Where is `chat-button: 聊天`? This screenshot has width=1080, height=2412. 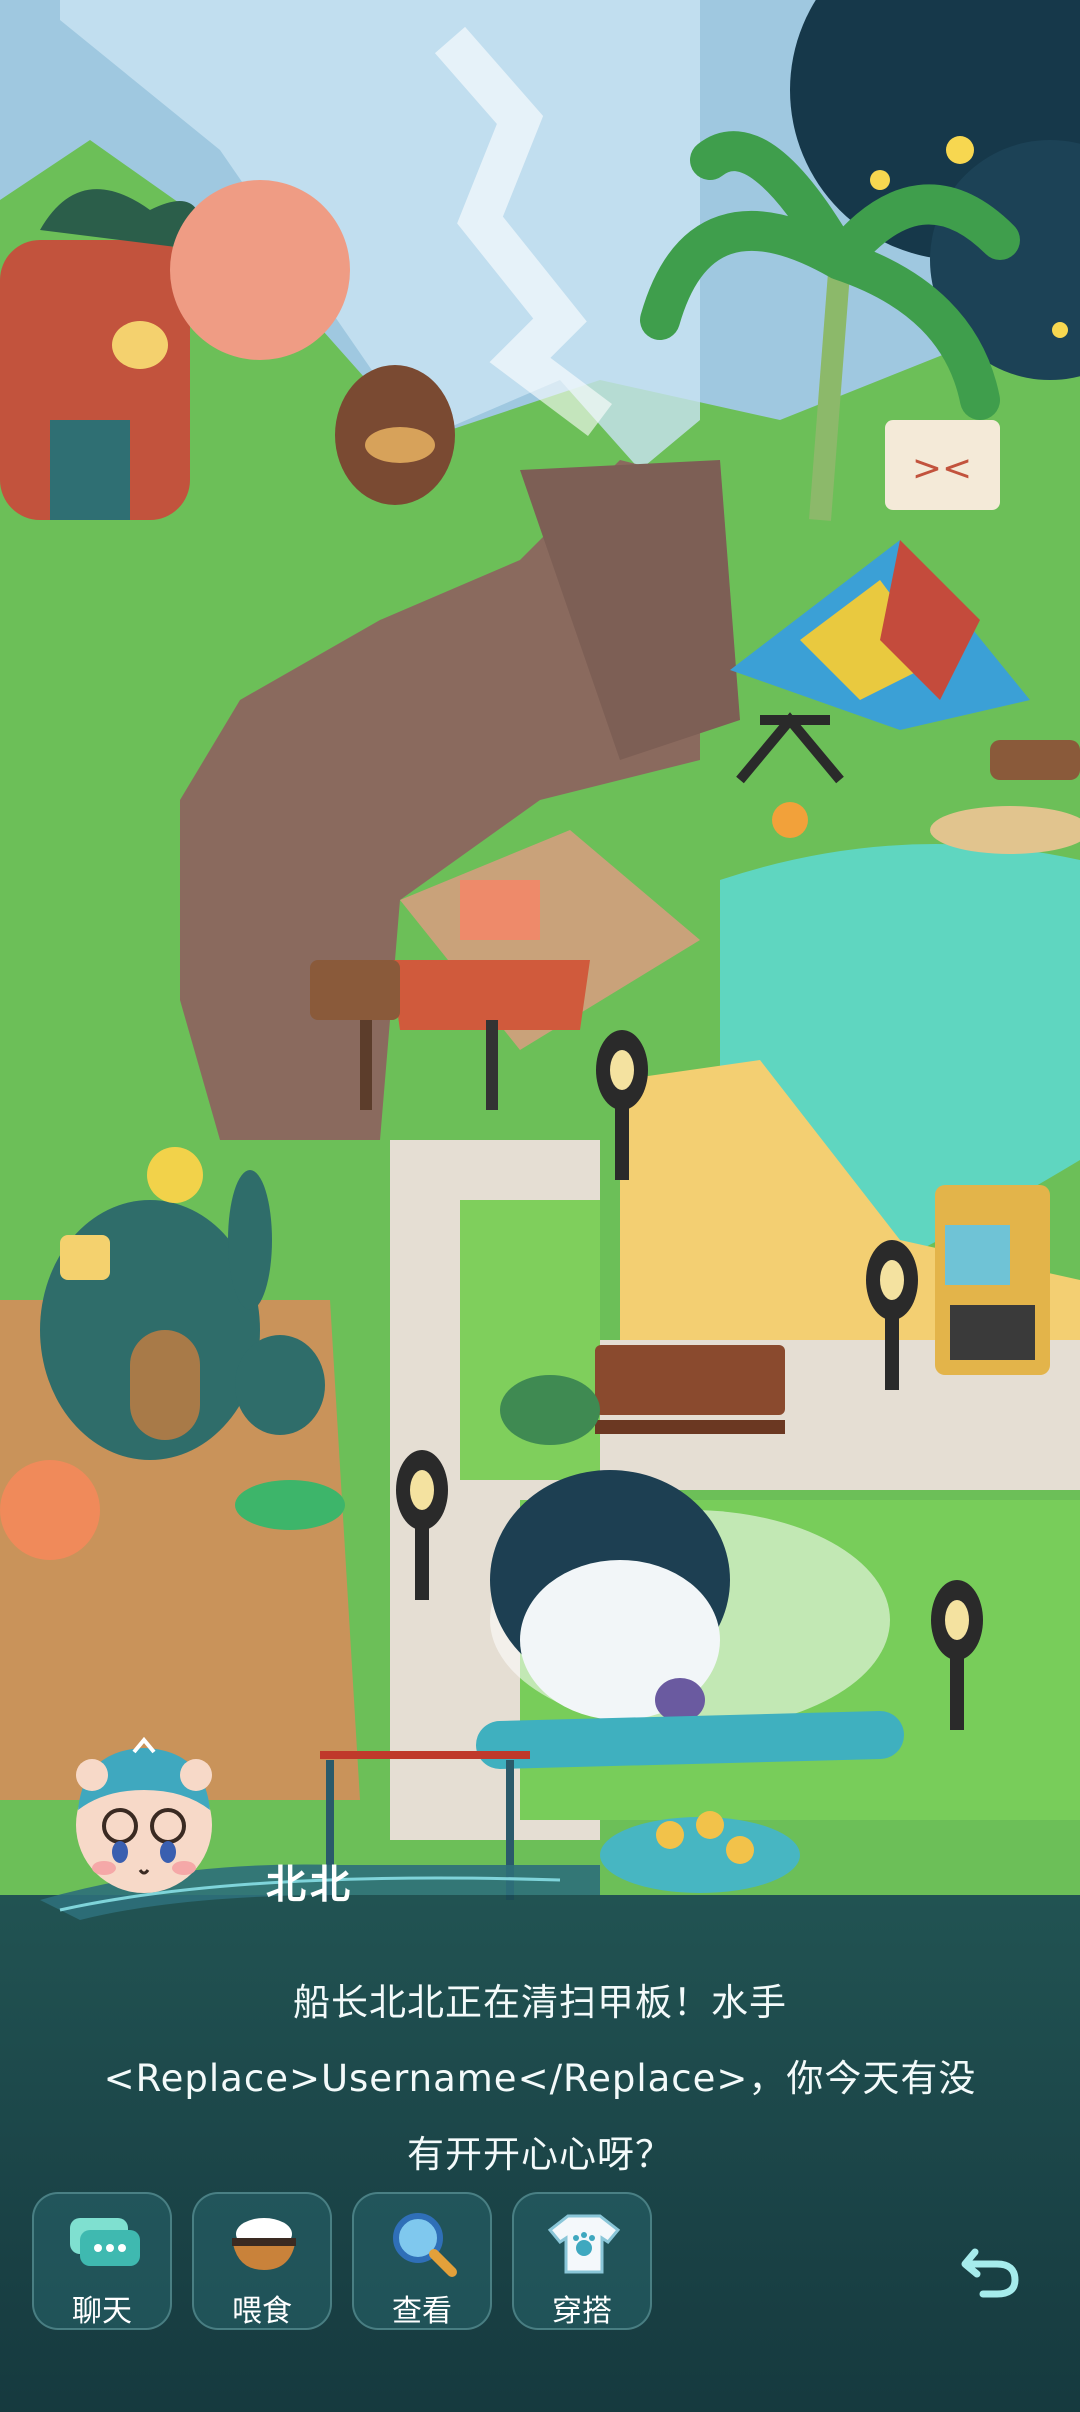 chat-button: 聊天 is located at coordinates (102, 2261).